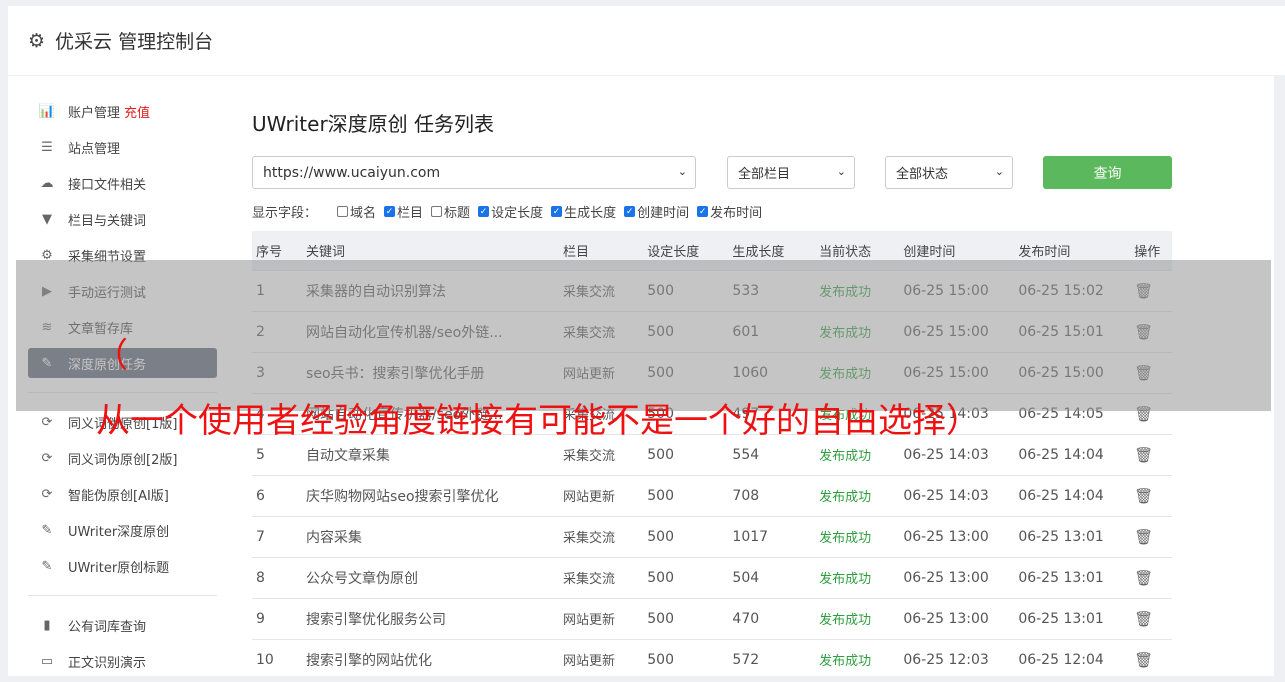  Describe the element at coordinates (772, 536) in the screenshot. I see `table-cell: 1017` at that location.